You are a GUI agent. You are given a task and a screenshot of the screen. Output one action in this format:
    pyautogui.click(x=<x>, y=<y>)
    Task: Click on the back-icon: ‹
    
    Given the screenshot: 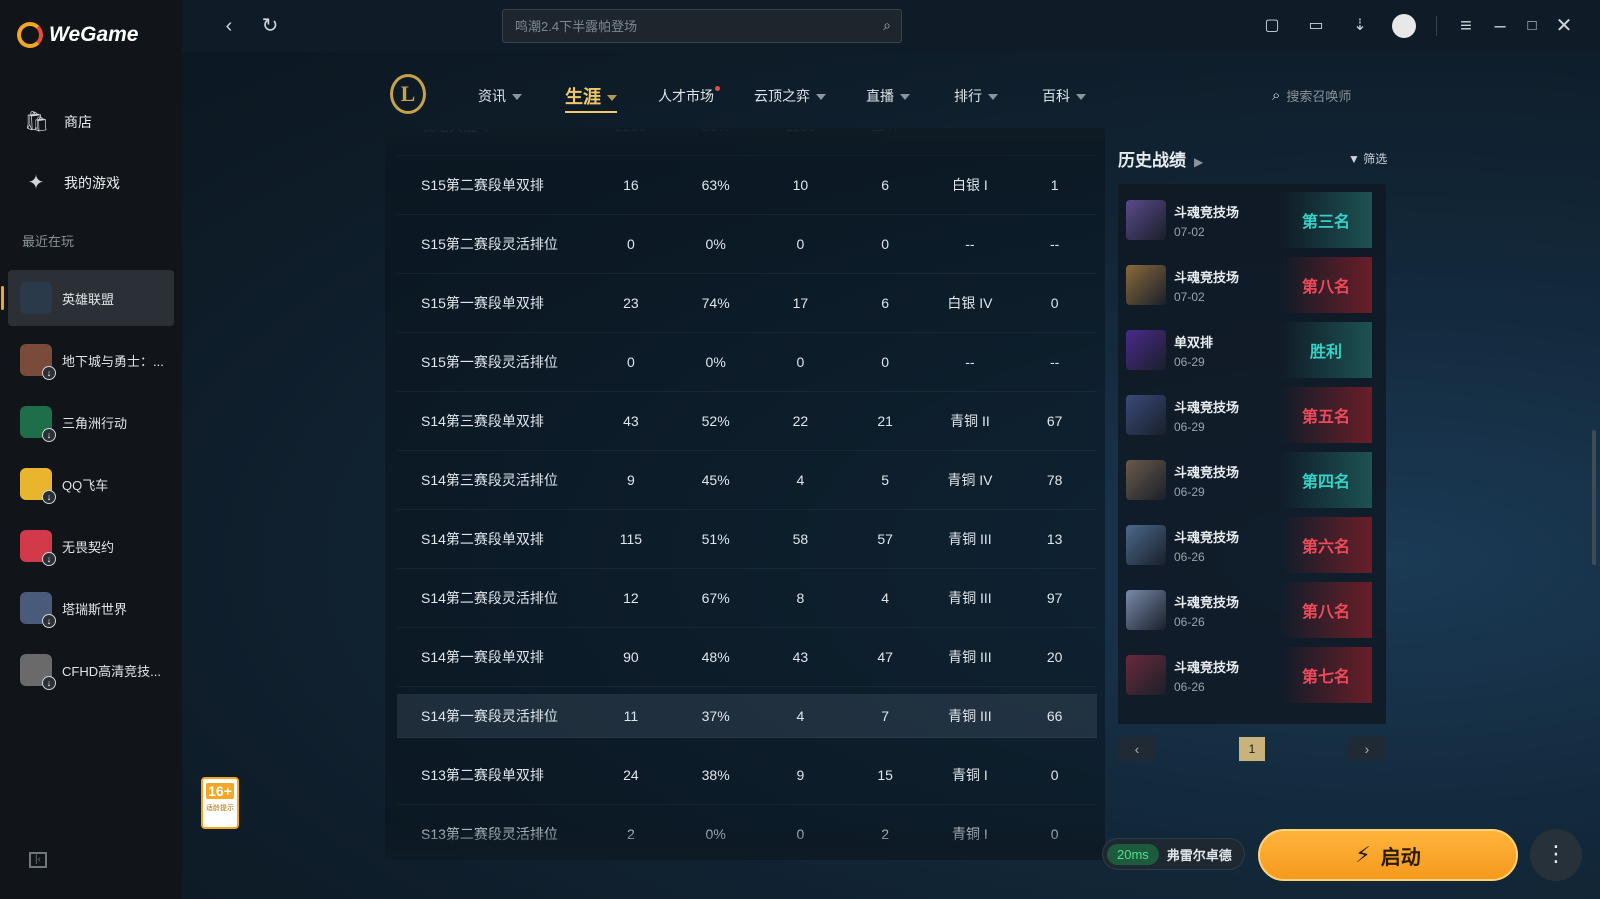 What is the action you would take?
    pyautogui.click(x=229, y=26)
    